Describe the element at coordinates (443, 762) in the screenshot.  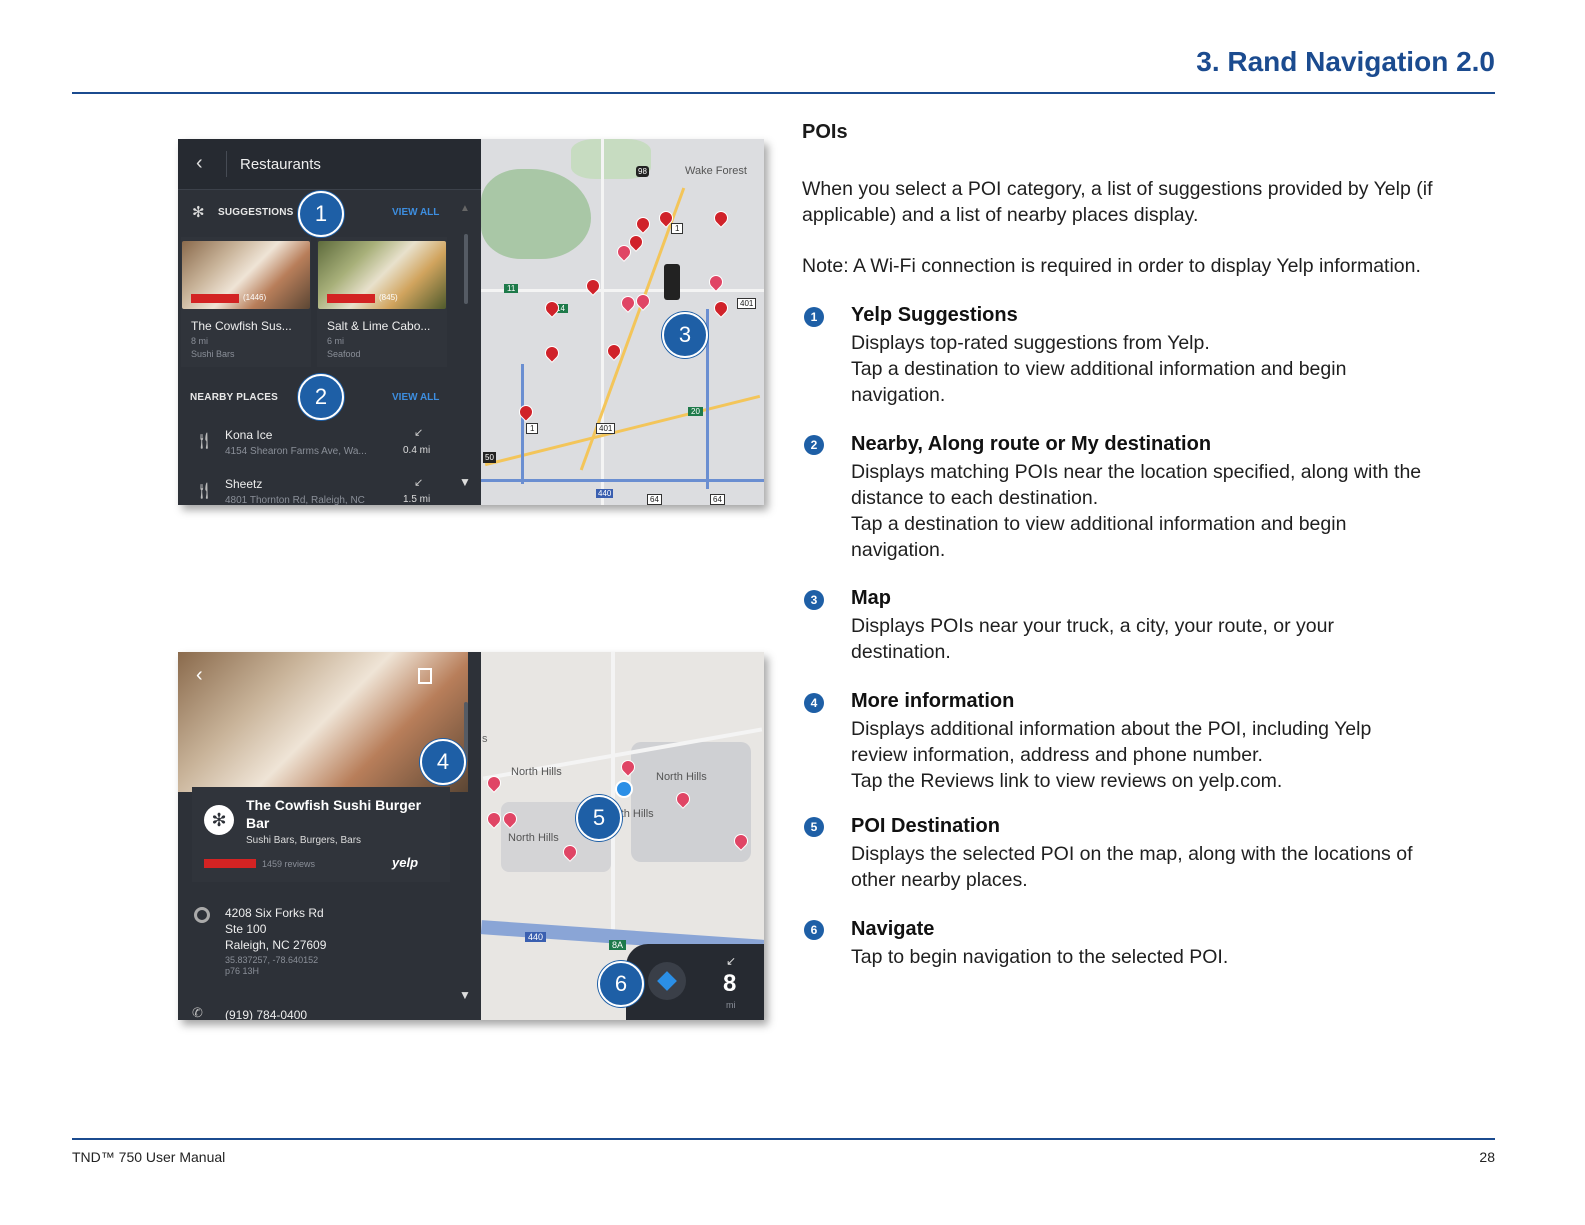
I see `callout-4: 4` at that location.